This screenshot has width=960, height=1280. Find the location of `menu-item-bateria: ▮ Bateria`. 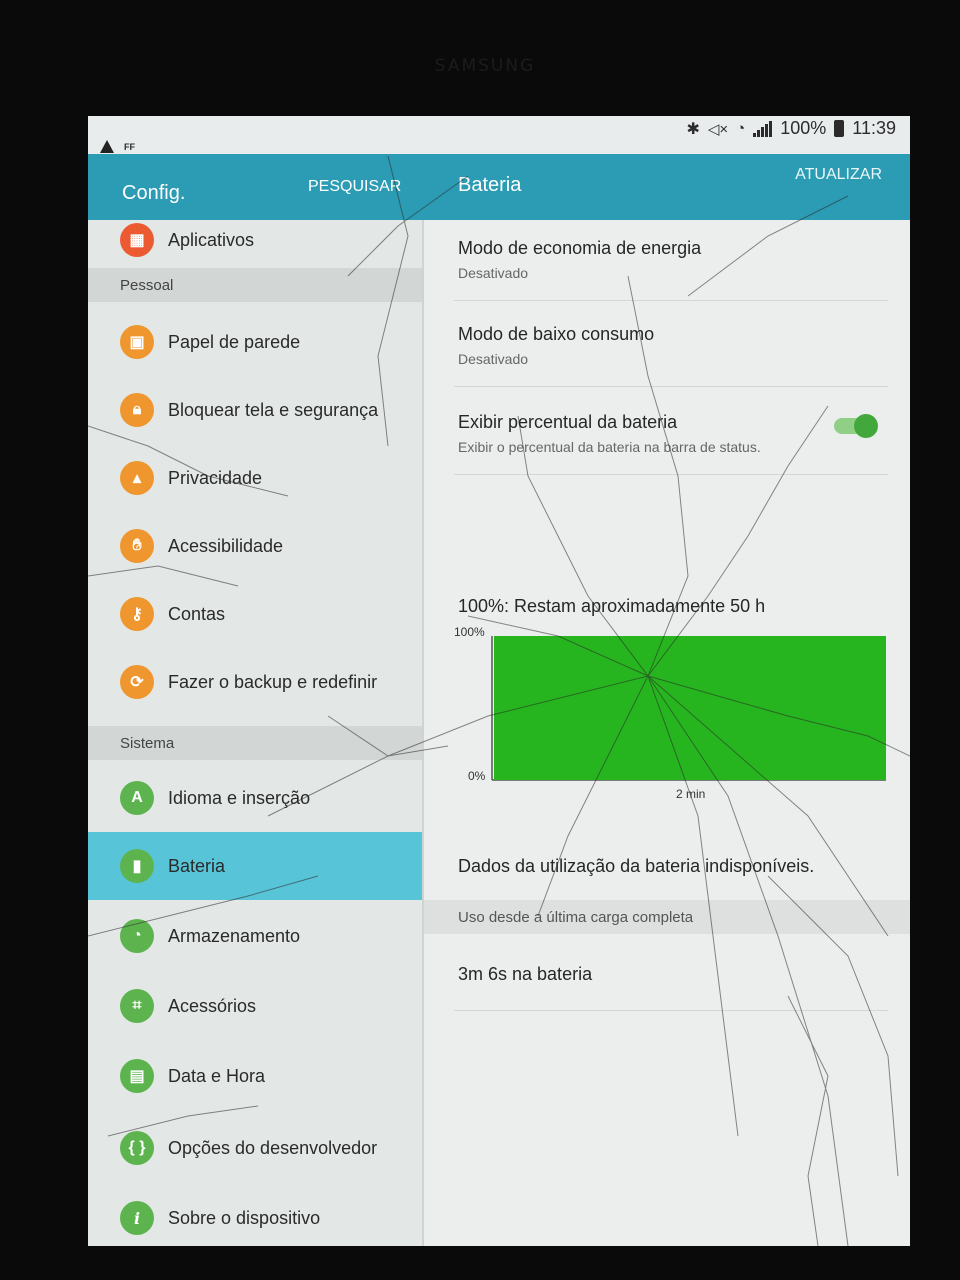

menu-item-bateria: ▮ Bateria is located at coordinates (255, 866).